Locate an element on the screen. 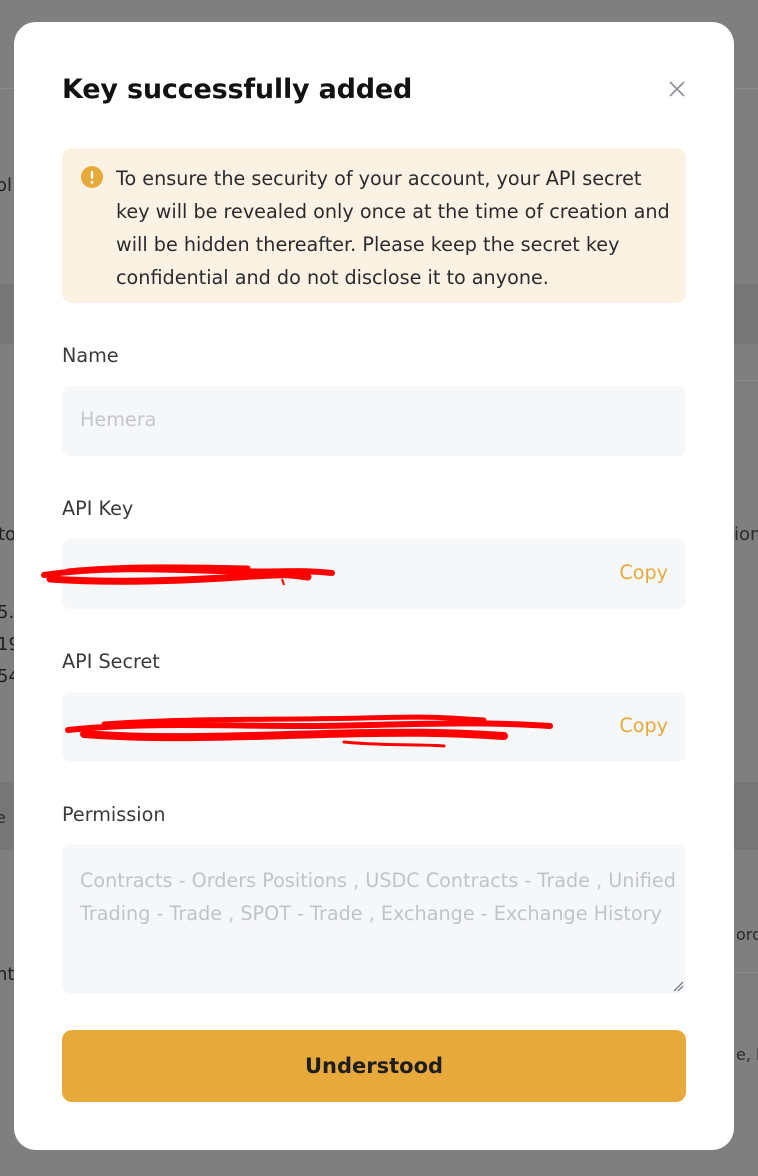  resize-handle-icon is located at coordinates (678, 986).